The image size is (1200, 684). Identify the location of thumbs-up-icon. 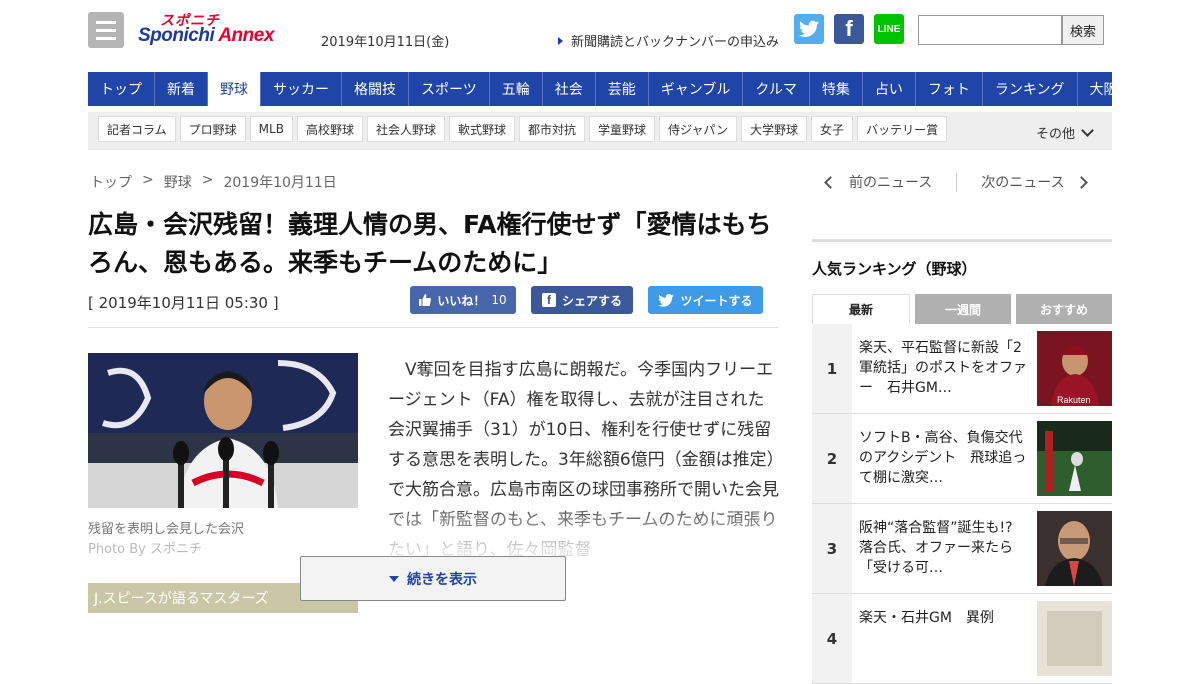
(425, 300).